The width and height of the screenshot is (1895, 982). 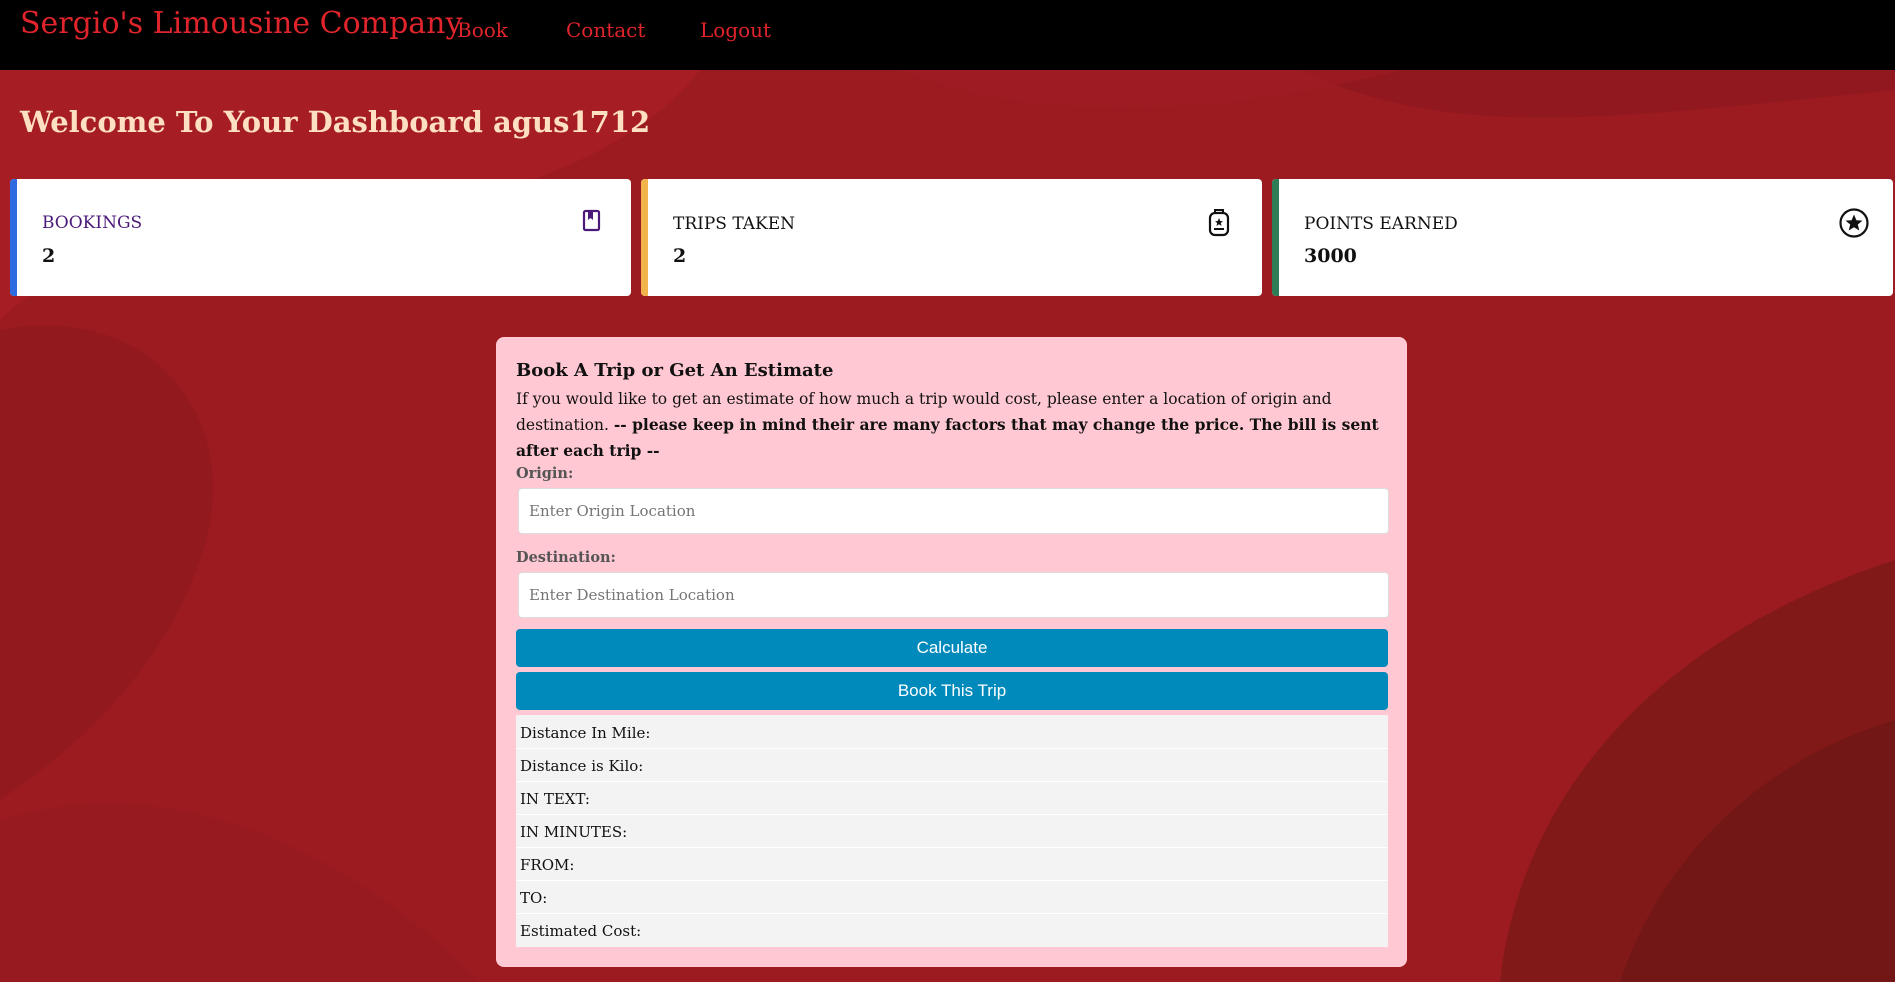 I want to click on result-distance-kilo: Distance is Kilo:, so click(x=582, y=766).